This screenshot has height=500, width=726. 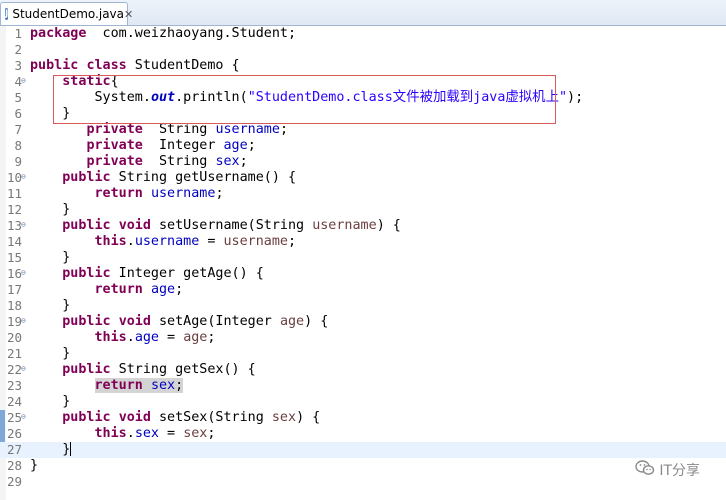 I want to click on code-token: return, so click(x=118, y=289).